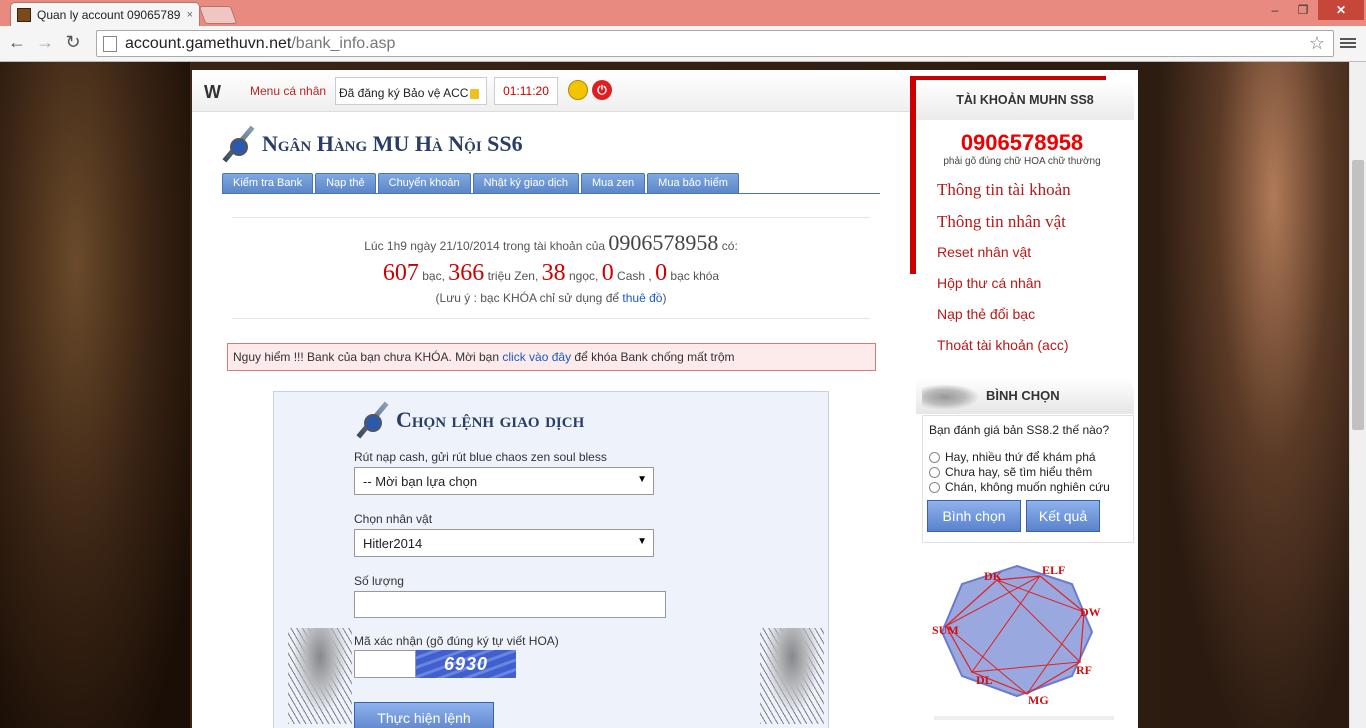 The height and width of the screenshot is (728, 1366). What do you see at coordinates (385, 664) in the screenshot?
I see `captcha-input` at bounding box center [385, 664].